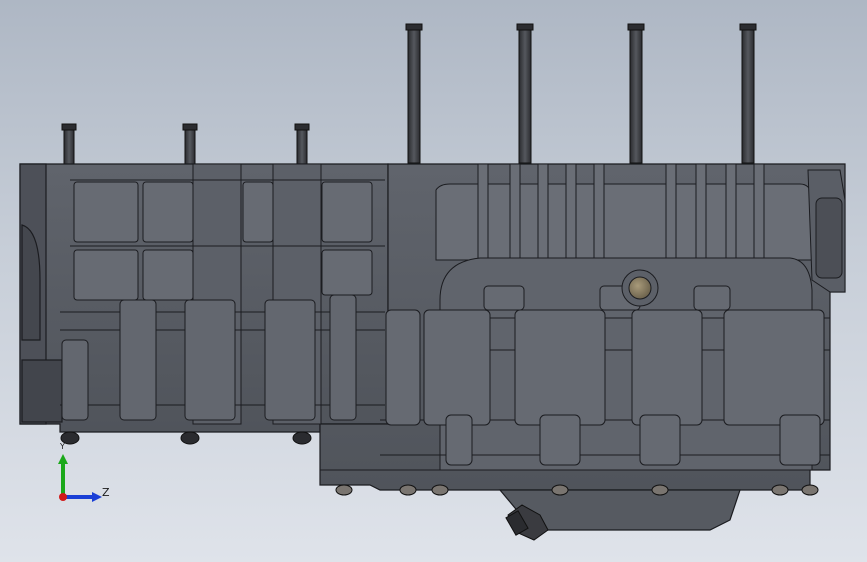 The width and height of the screenshot is (867, 562). I want to click on left-studs, so click(185, 145).